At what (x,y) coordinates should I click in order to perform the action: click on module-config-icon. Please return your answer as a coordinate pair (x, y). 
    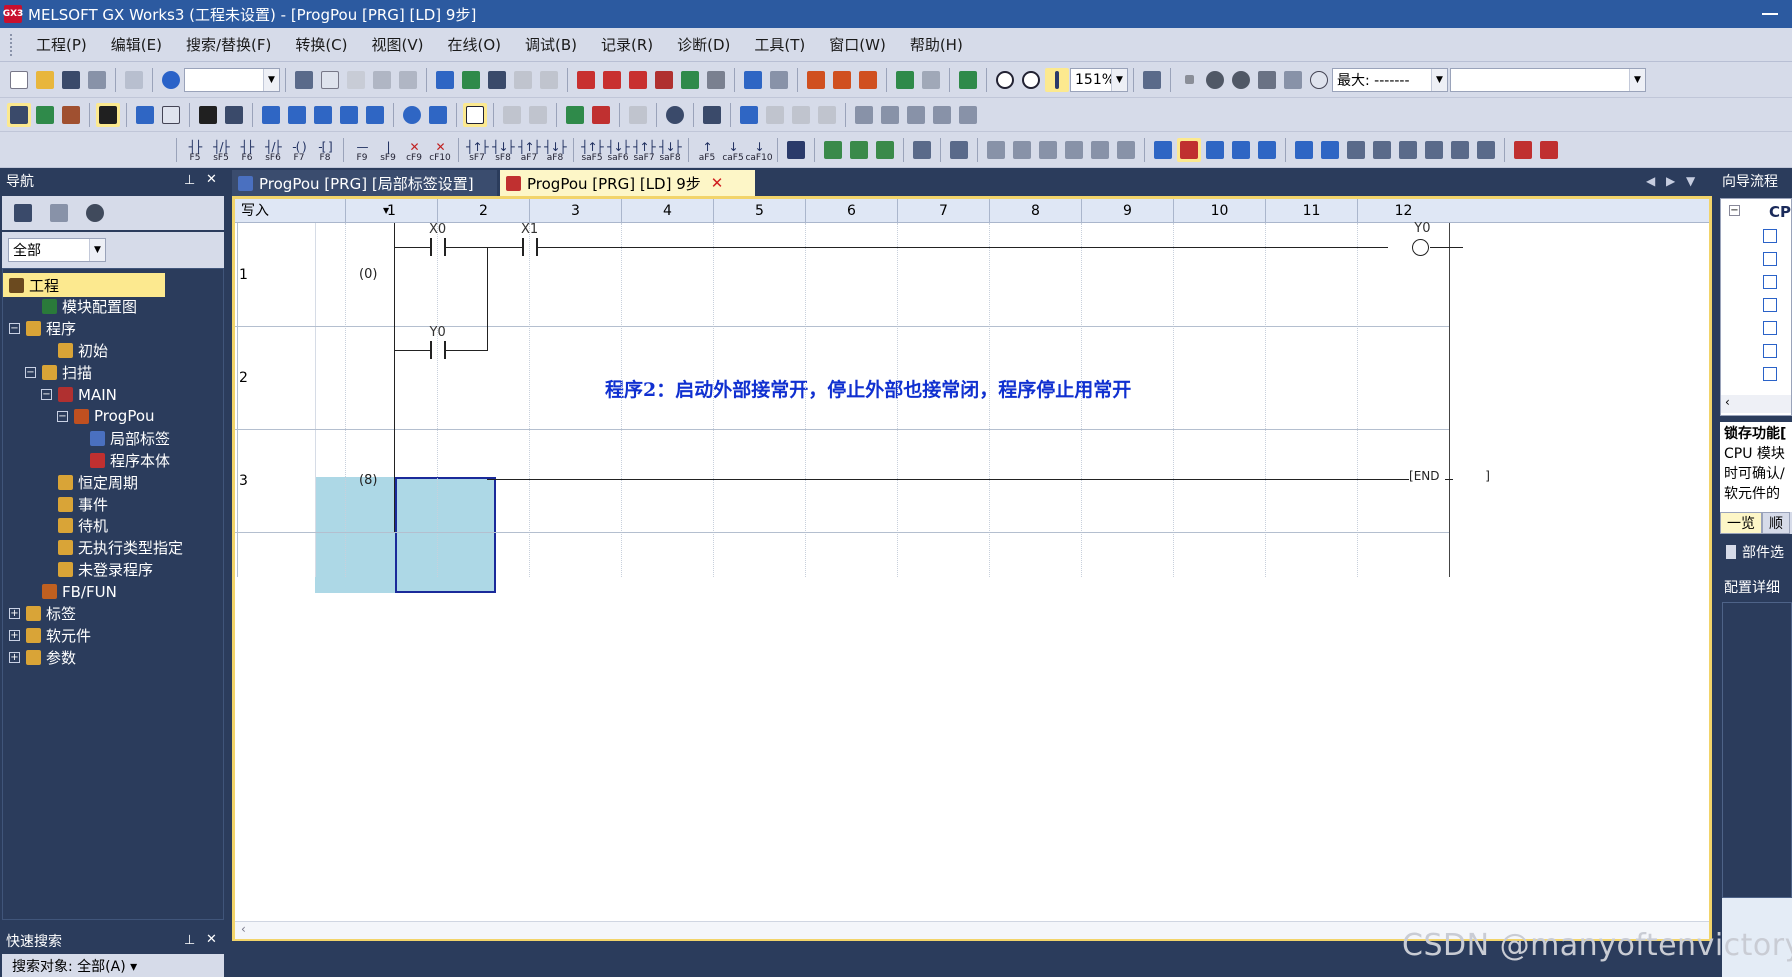
    Looking at the image, I should click on (108, 114).